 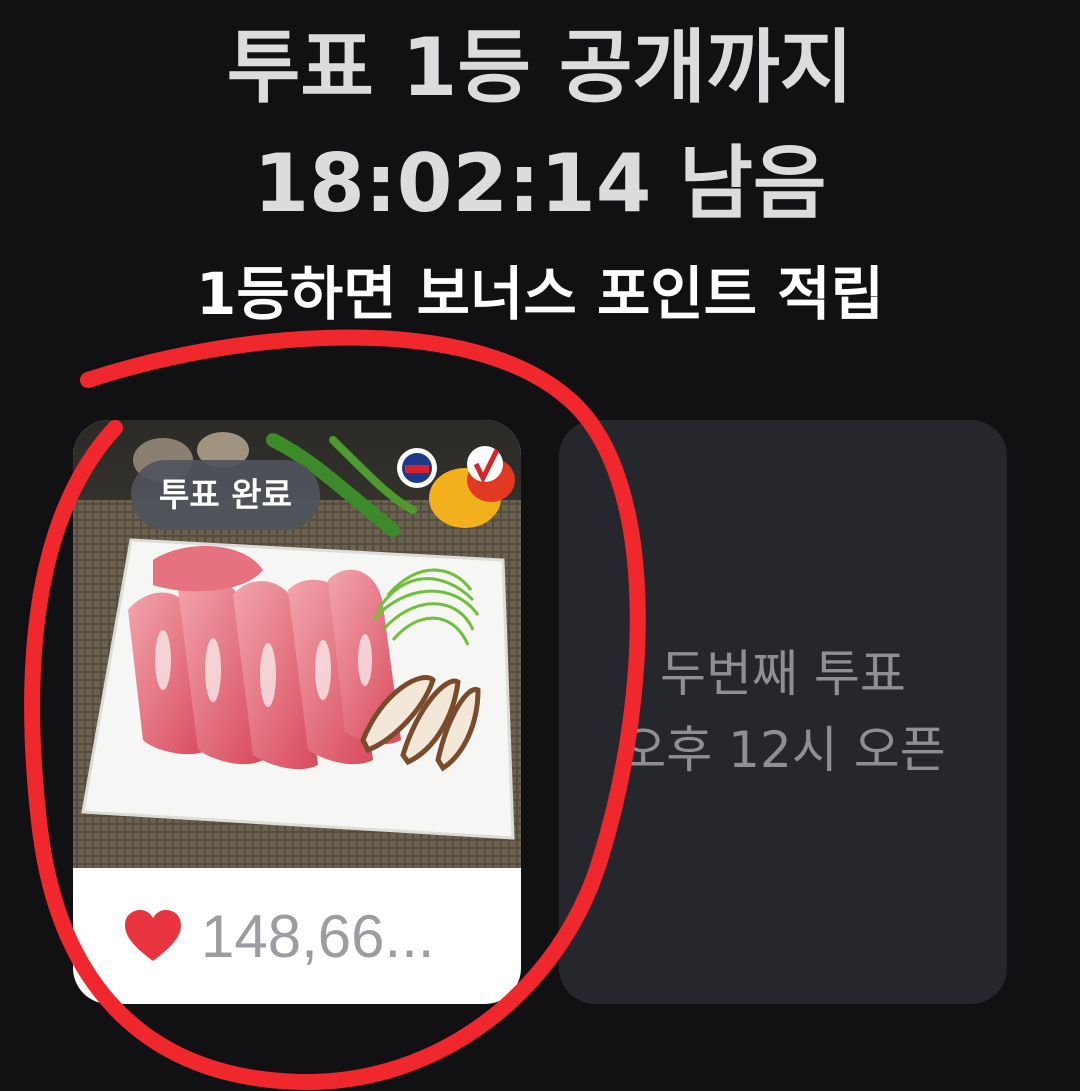 I want to click on next-vote-open-time: 오후 12시 오픈, so click(x=783, y=750).